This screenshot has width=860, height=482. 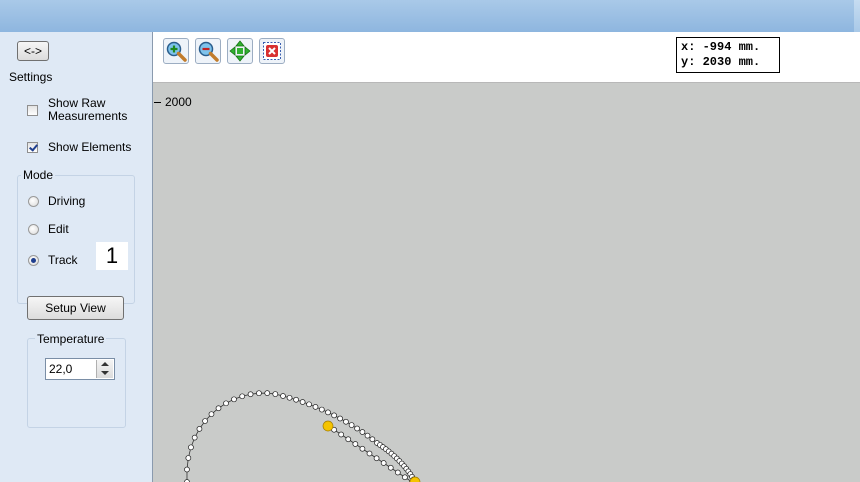 I want to click on reset-icon, so click(x=272, y=51).